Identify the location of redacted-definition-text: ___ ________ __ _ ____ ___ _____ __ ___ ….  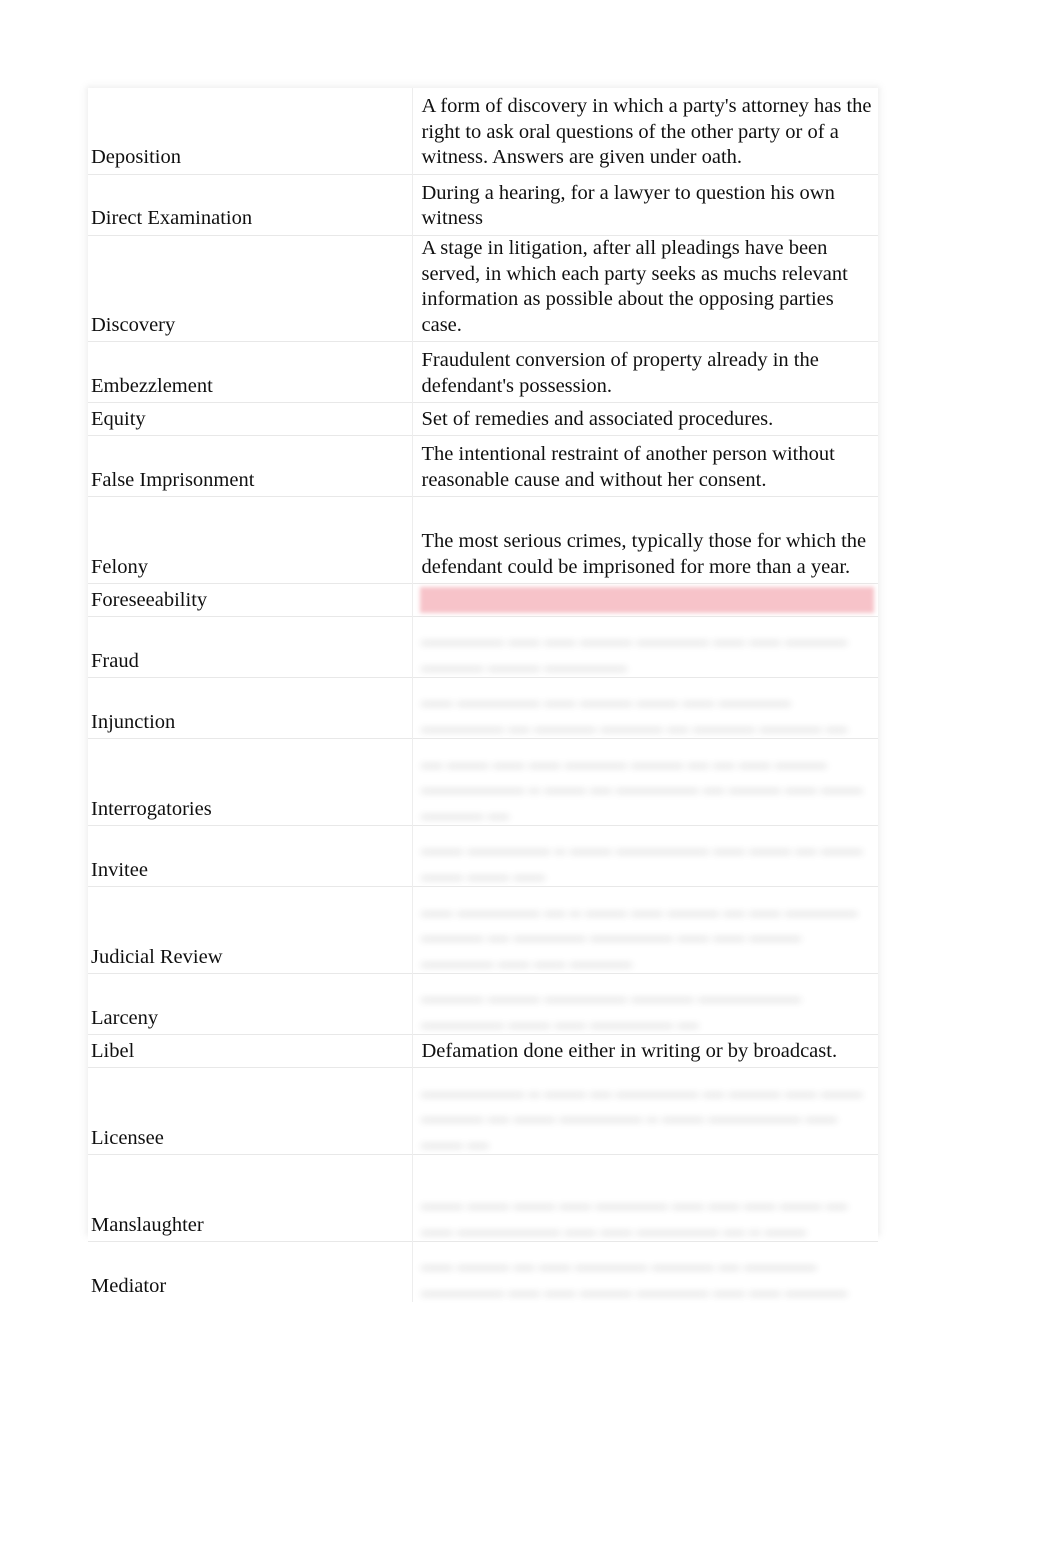
(639, 931).